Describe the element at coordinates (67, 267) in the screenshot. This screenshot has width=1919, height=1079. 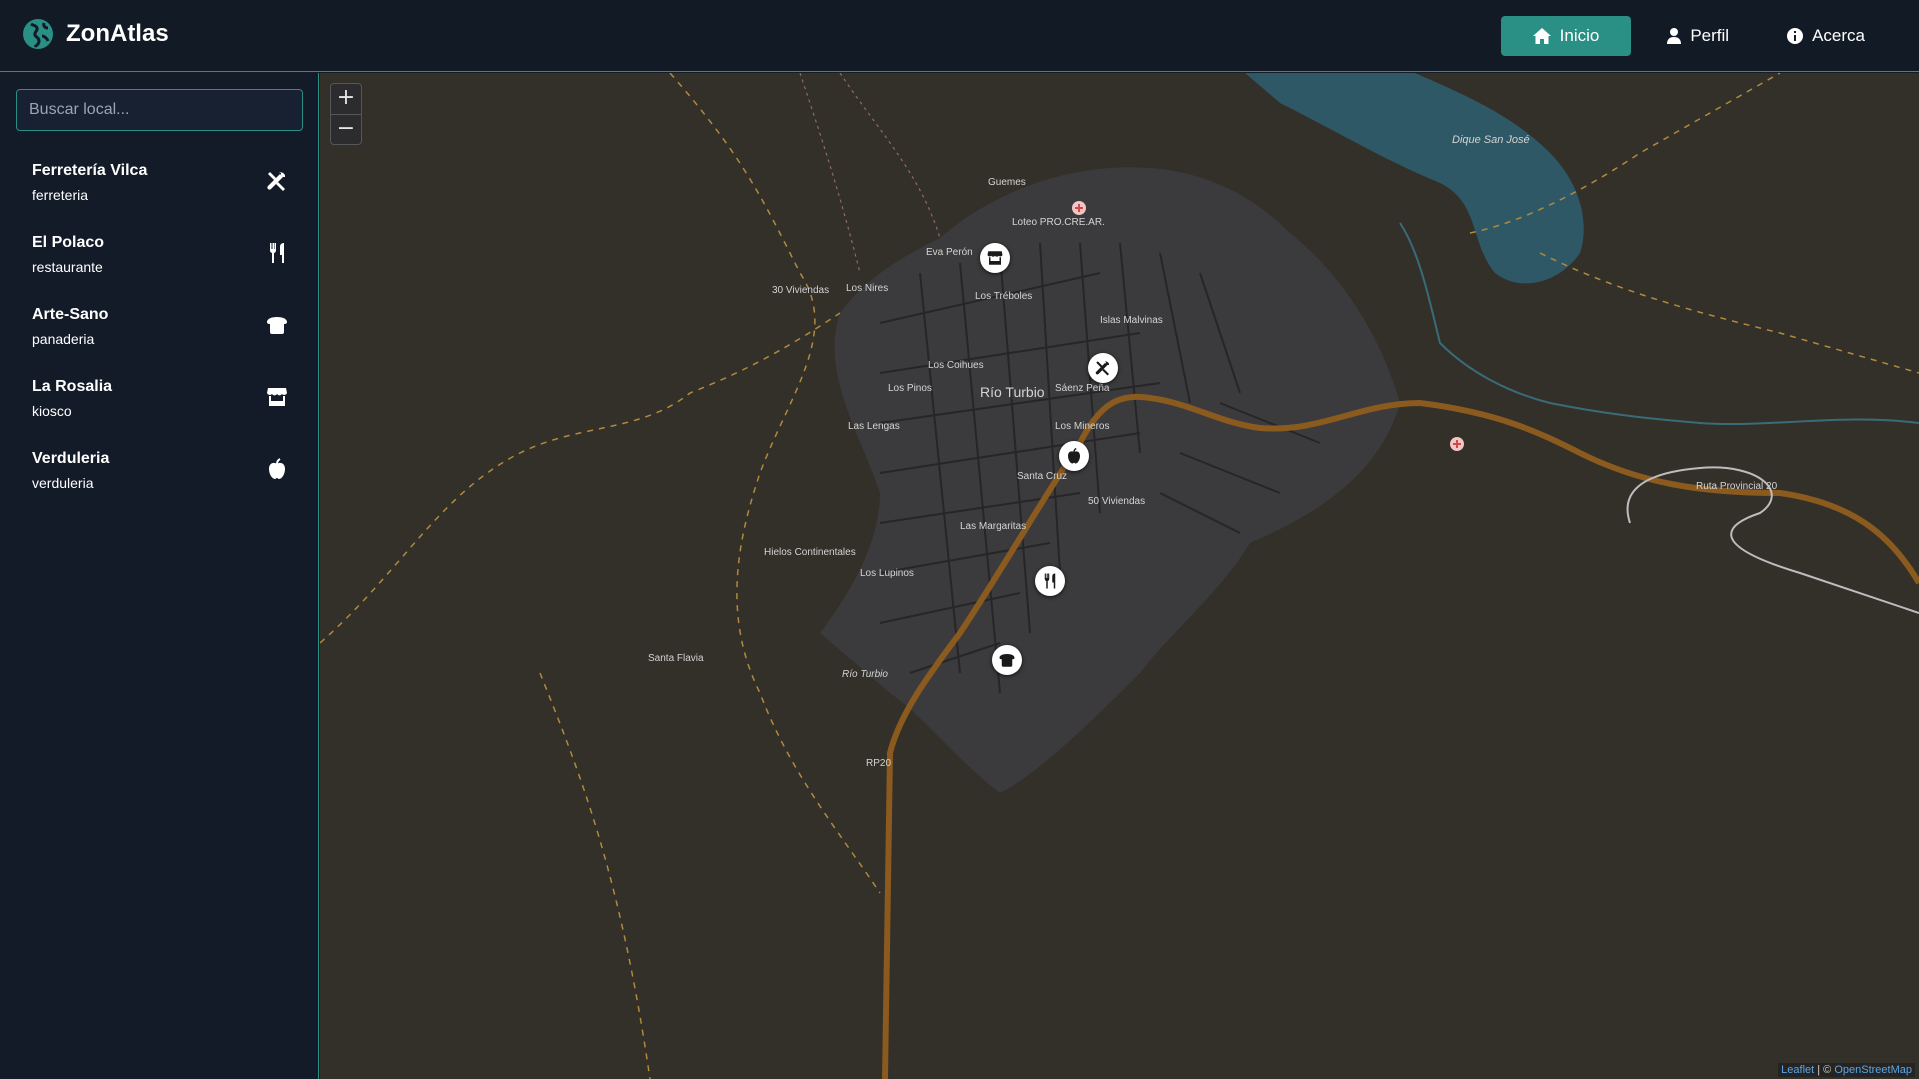
I see `place-category: restaurante` at that location.